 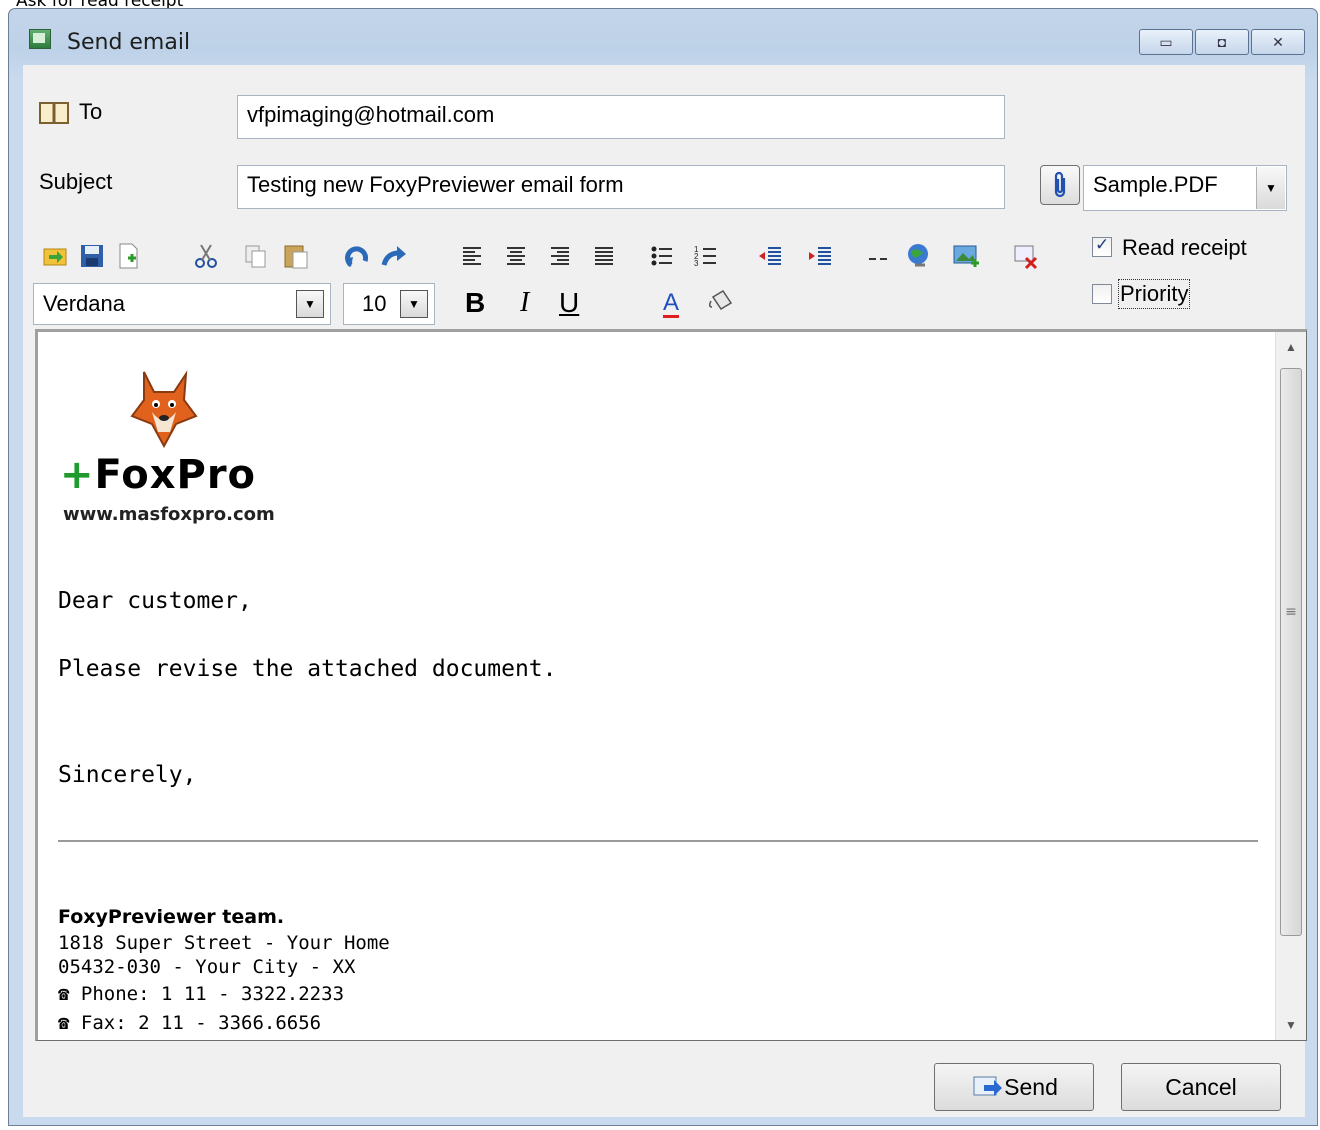 What do you see at coordinates (1184, 247) in the screenshot?
I see `read-receipt-label: Read receipt` at bounding box center [1184, 247].